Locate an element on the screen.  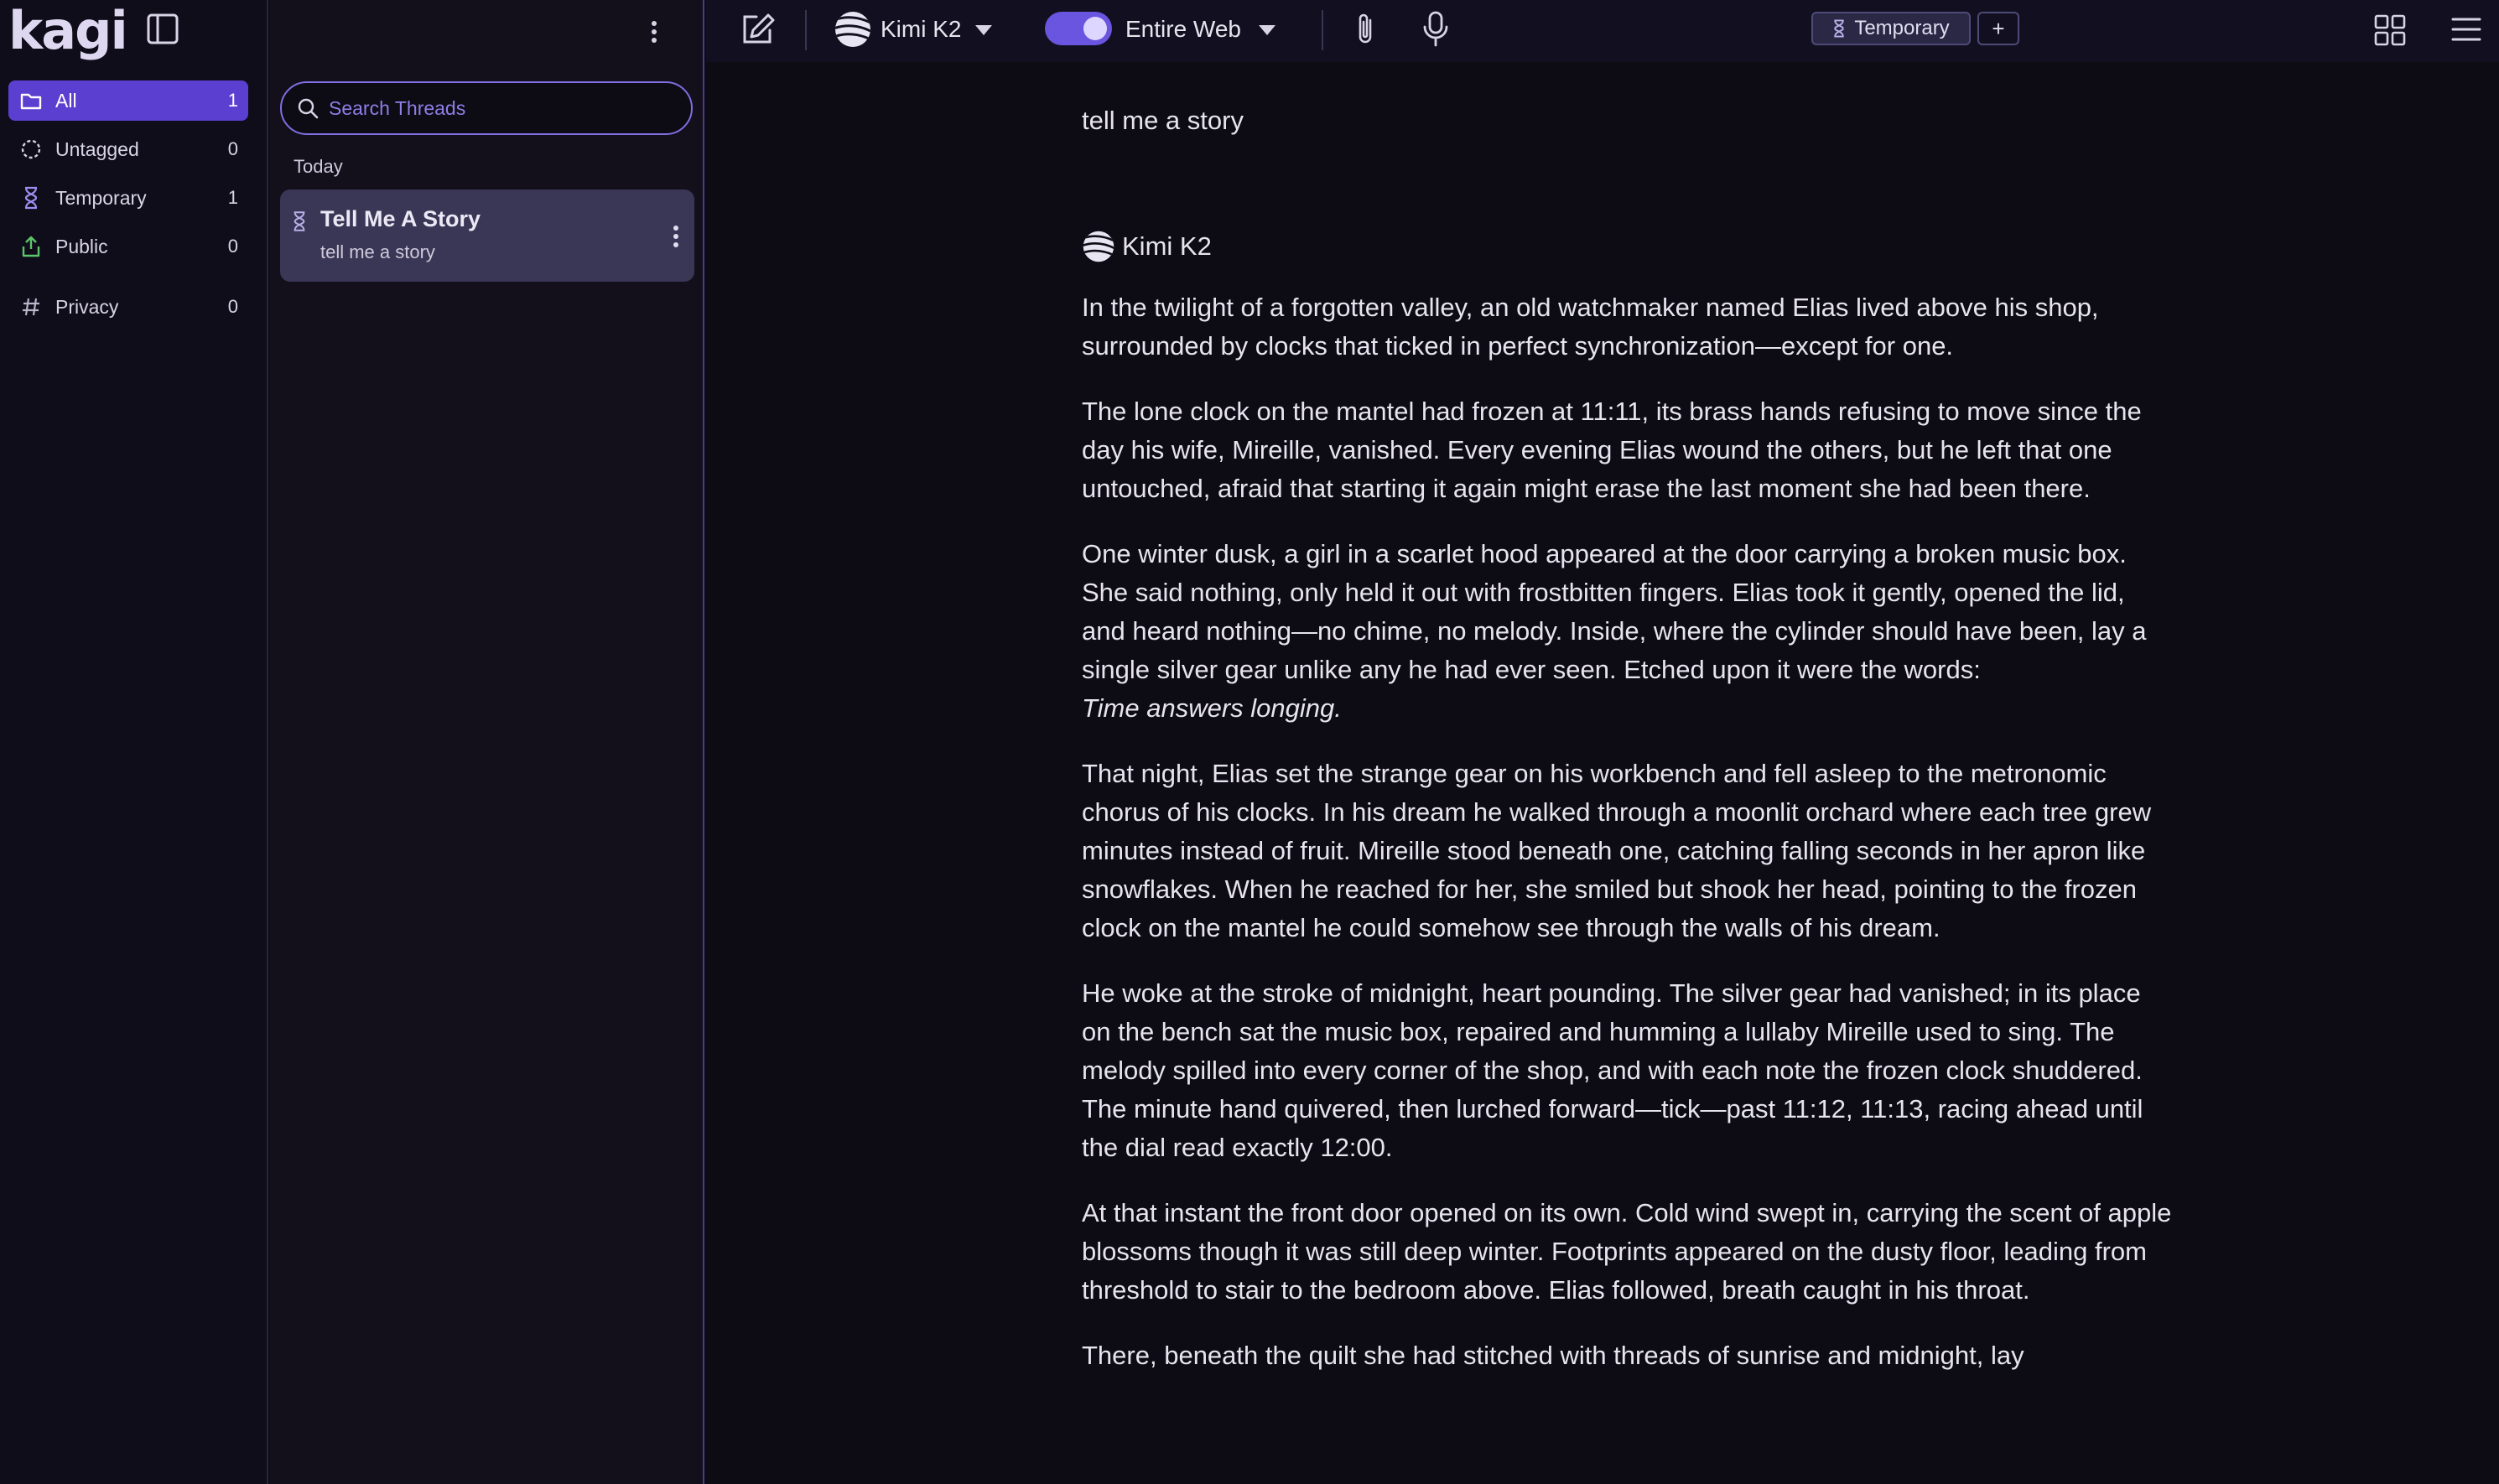
tag-label: Temporary is located at coordinates (101, 197).